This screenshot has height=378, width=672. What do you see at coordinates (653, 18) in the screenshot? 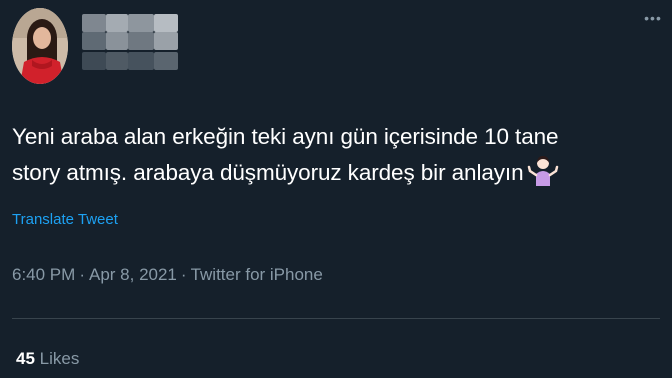
I see `more-options-icon: •••` at bounding box center [653, 18].